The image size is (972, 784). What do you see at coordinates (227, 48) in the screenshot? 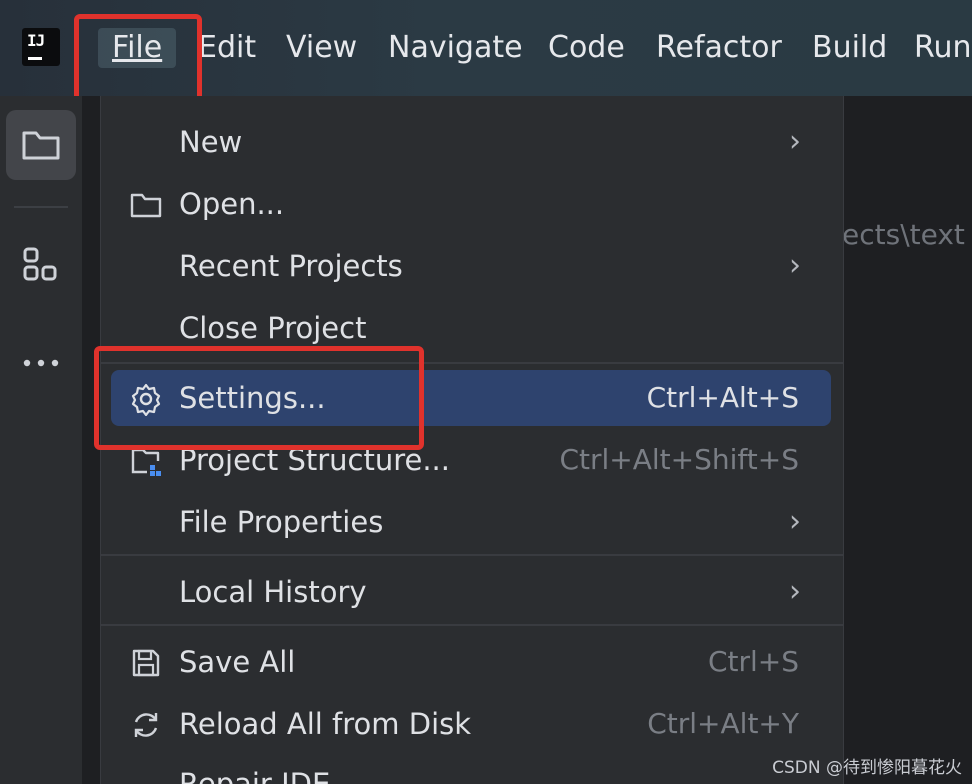
I see `menu-edit: Edit` at bounding box center [227, 48].